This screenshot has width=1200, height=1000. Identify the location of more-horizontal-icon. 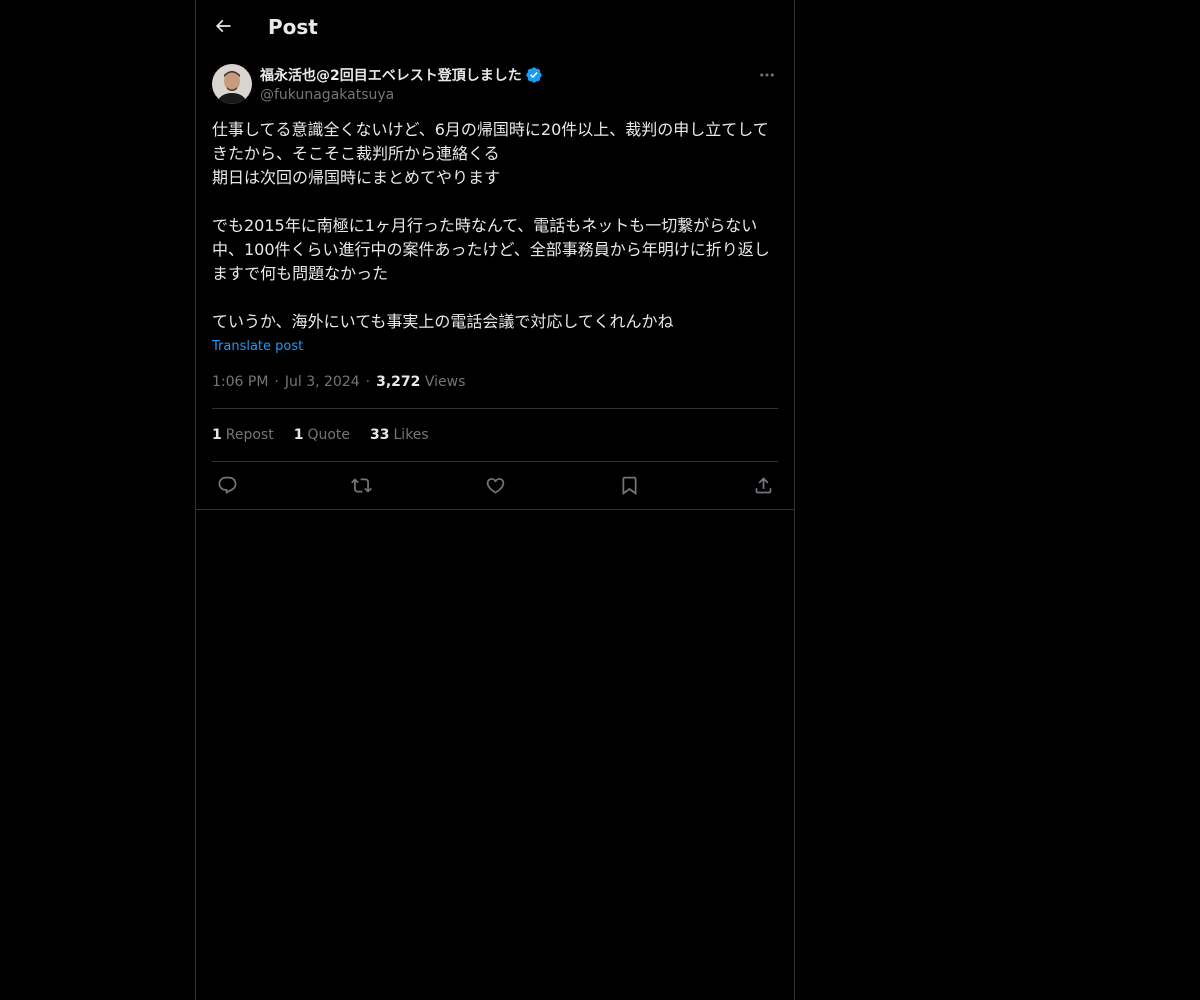
(767, 75).